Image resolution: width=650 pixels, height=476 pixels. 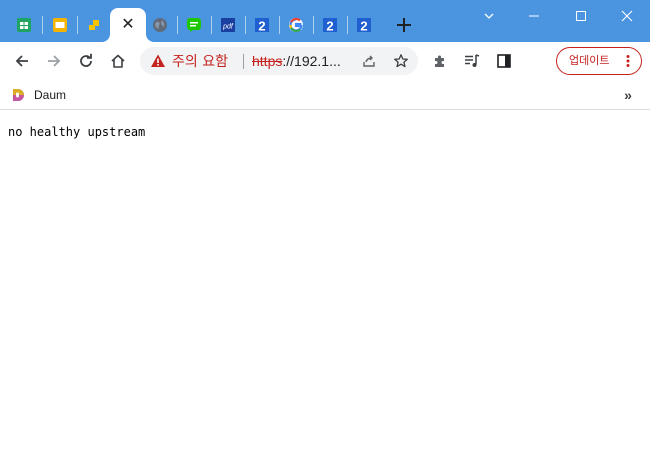 I want to click on tab-search-button, so click(x=489, y=16).